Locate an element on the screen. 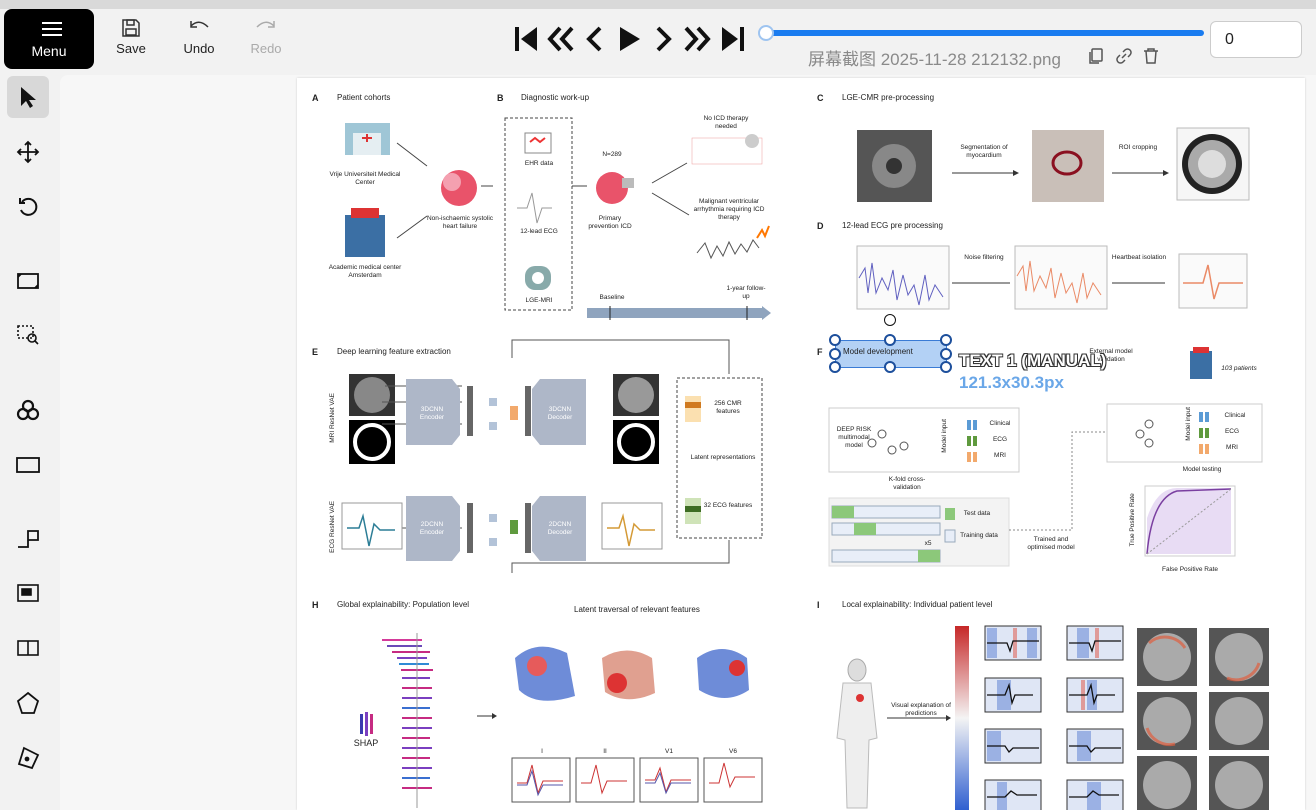  lead-v6-label: V6 is located at coordinates (733, 751).